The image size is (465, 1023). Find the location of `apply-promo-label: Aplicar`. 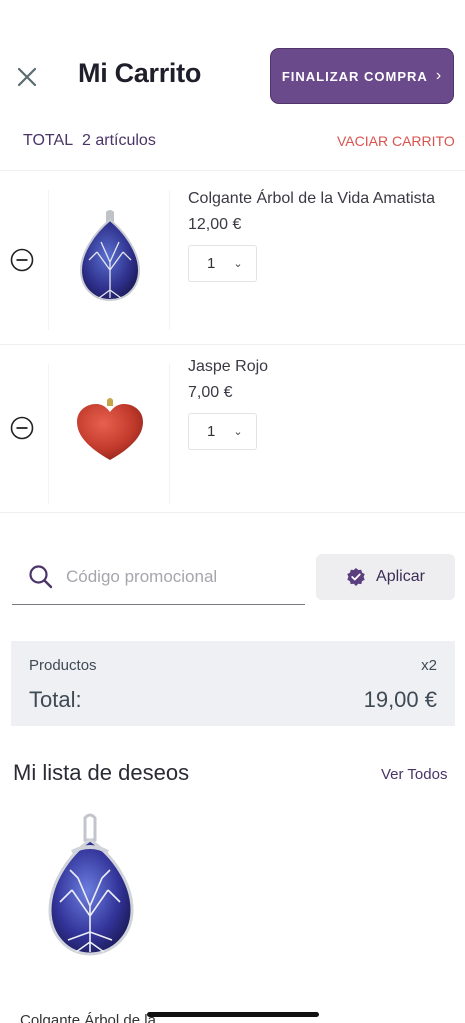

apply-promo-label: Aplicar is located at coordinates (400, 576).